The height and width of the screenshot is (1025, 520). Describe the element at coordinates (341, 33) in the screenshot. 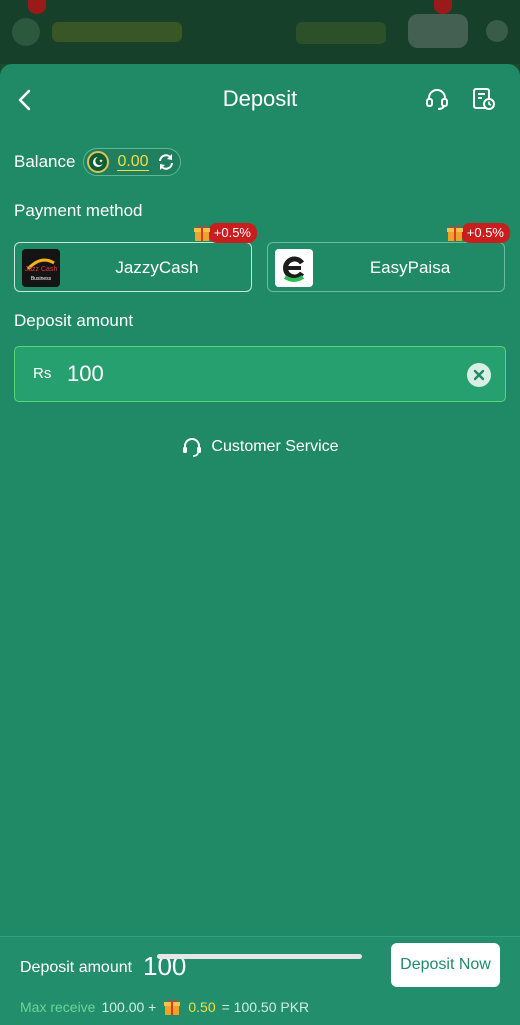

I see `wallet-chip` at that location.